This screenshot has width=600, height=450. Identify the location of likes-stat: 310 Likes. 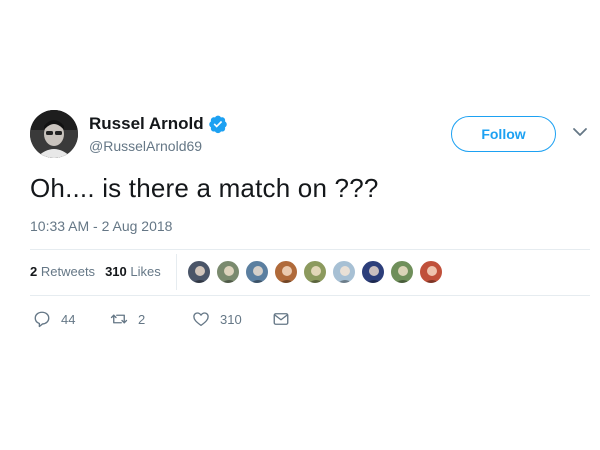
(133, 271).